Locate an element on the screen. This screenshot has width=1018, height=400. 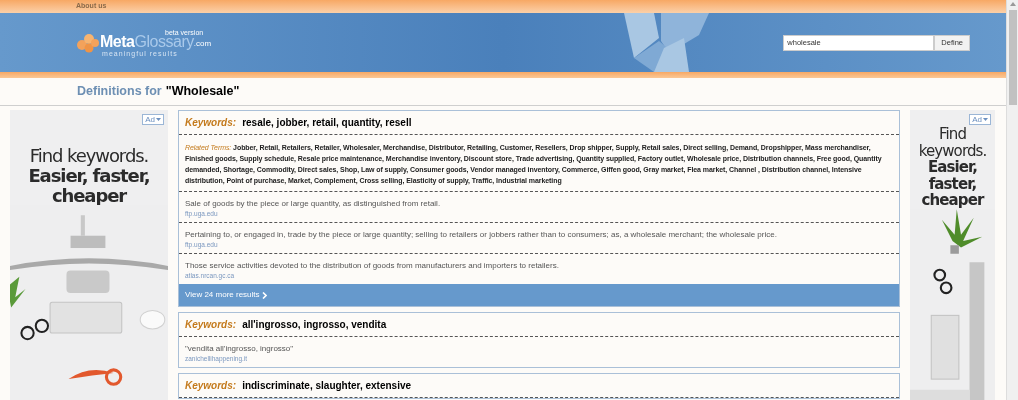
ad-headline: Easier, is located at coordinates (952, 167).